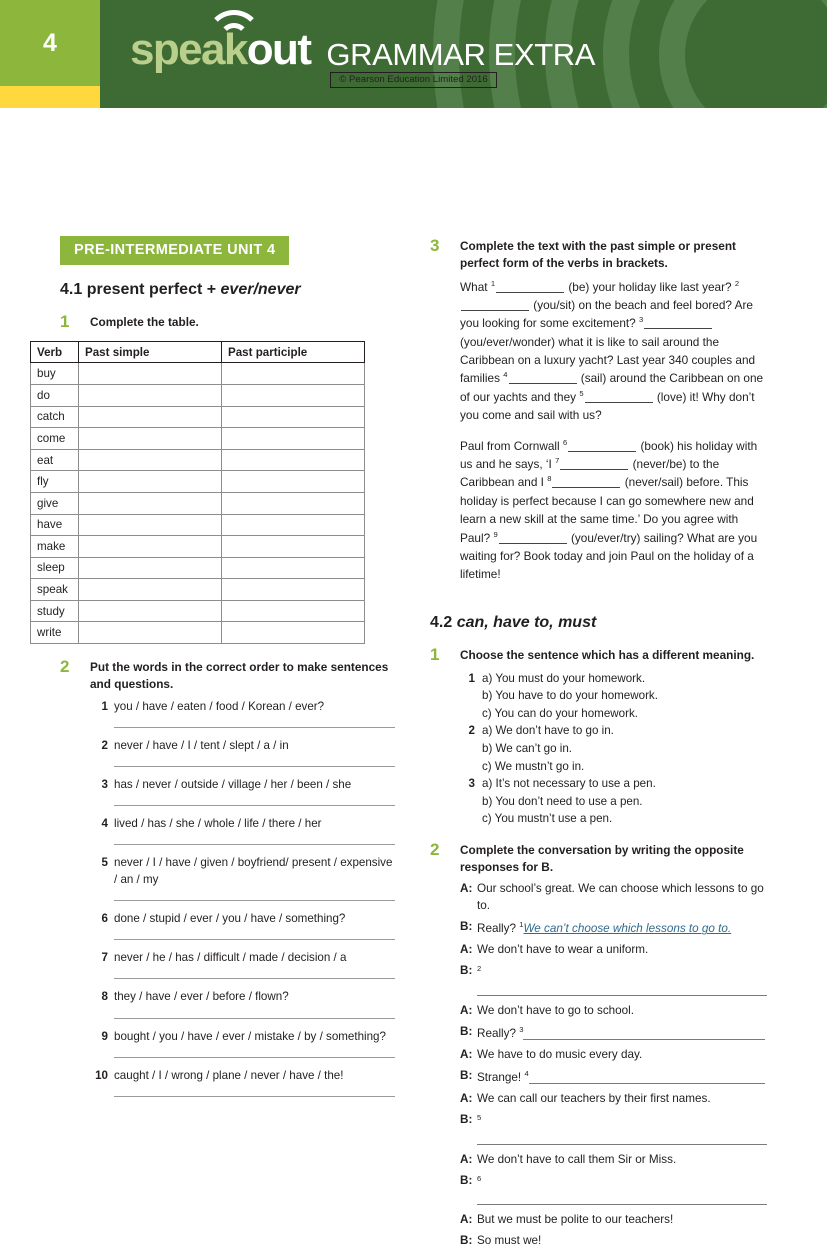 Image resolution: width=827 pixels, height=1258 pixels. I want to click on item-text: they / have / ever / before / flown?, so click(254, 1004).